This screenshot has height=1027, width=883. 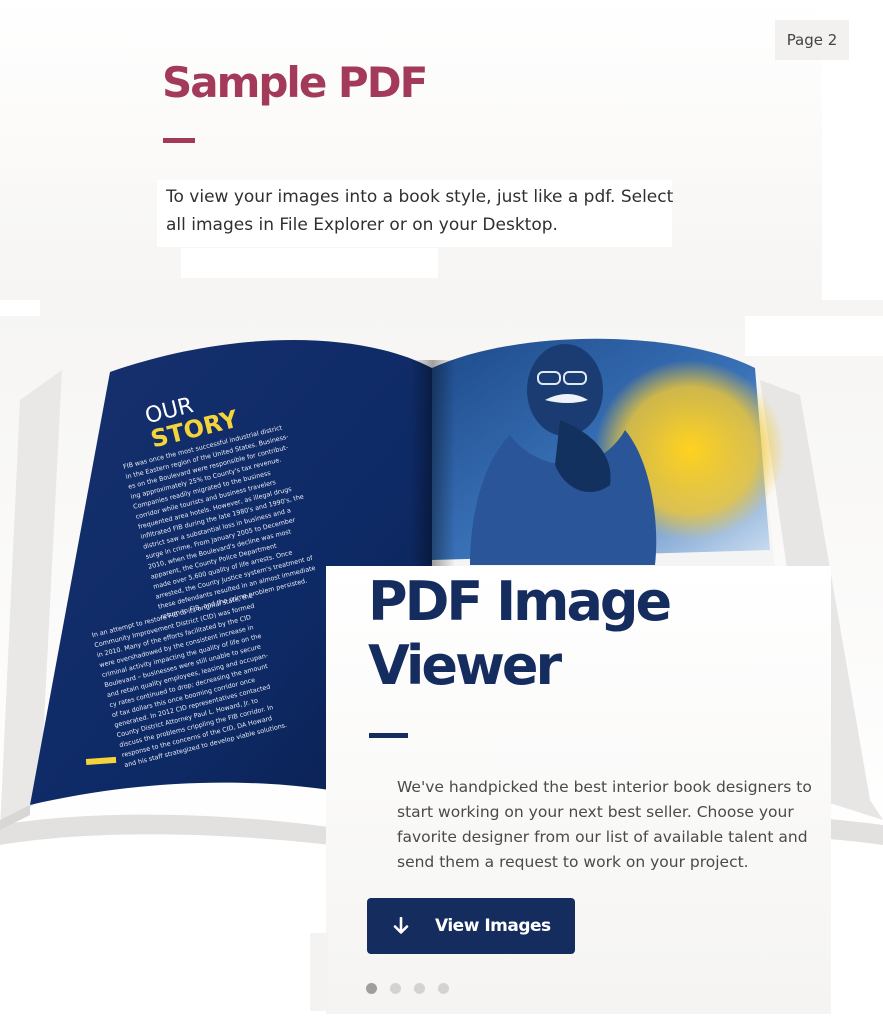 What do you see at coordinates (179, 140) in the screenshot?
I see `title-underline` at bounding box center [179, 140].